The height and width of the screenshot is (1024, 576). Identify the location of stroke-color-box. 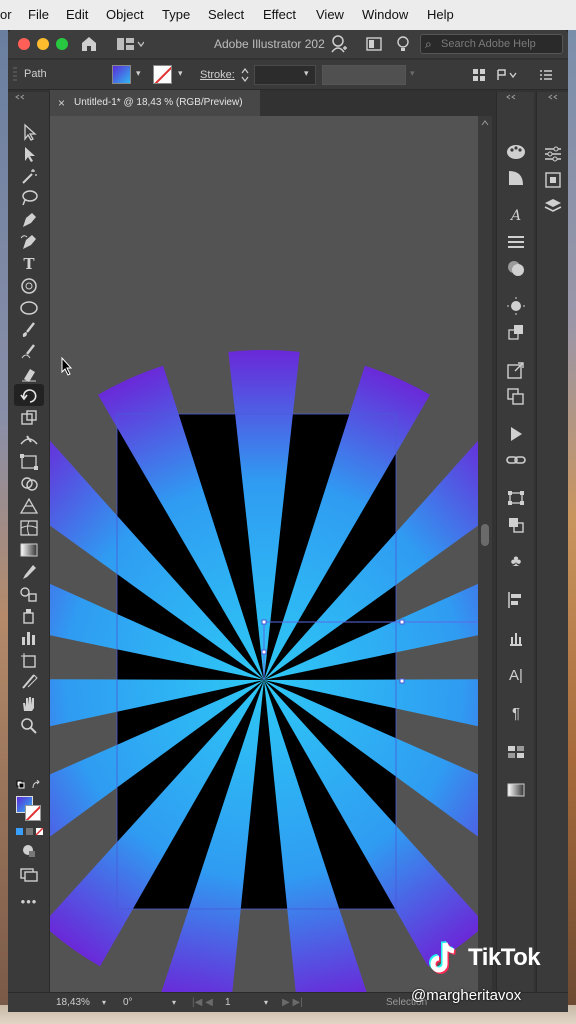
(33, 813).